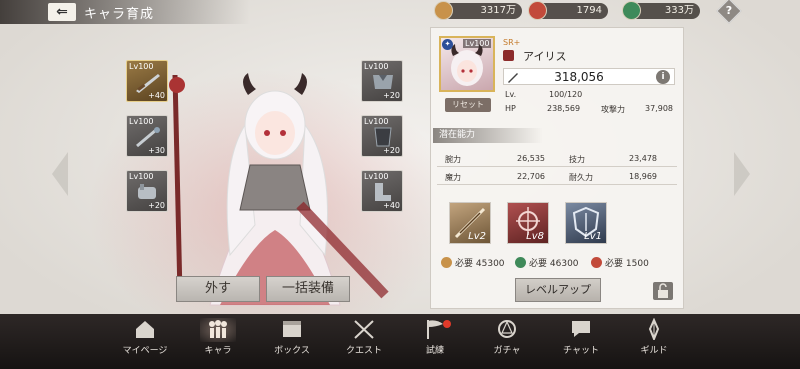  I want to click on equip-slot-weapon: Lv100 +40, so click(147, 81).